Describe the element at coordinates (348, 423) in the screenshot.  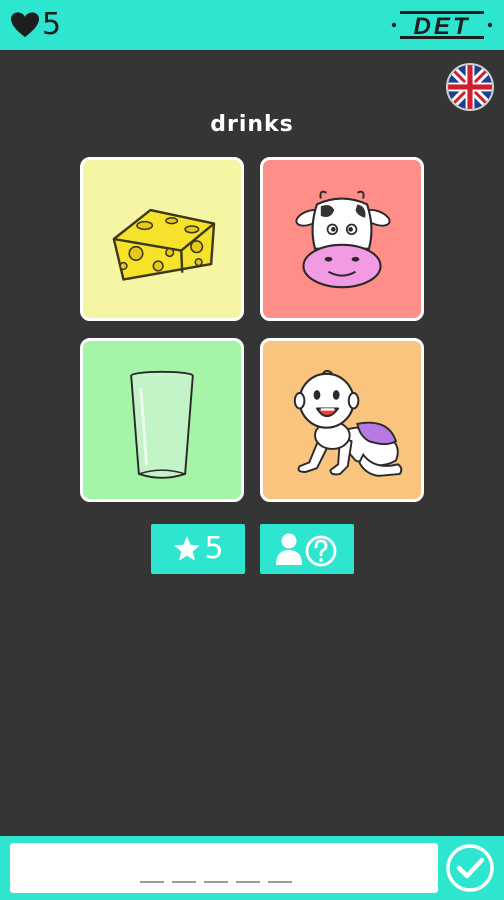
I see `baby-icon` at that location.